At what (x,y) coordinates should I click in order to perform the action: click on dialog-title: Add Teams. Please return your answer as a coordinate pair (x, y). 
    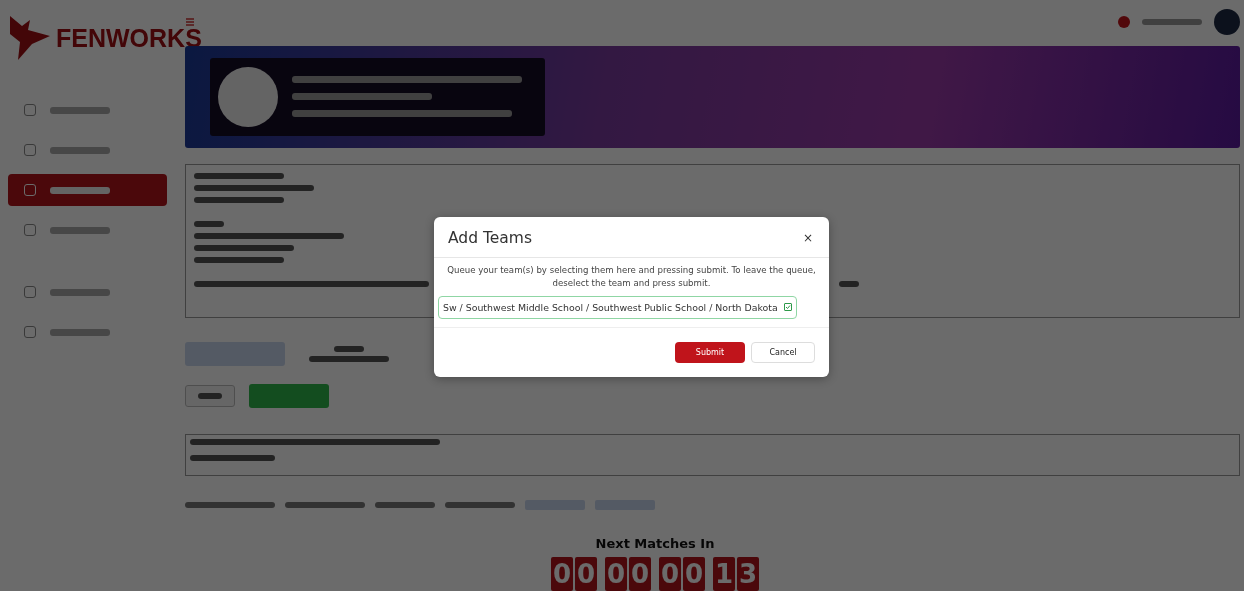
    Looking at the image, I should click on (490, 238).